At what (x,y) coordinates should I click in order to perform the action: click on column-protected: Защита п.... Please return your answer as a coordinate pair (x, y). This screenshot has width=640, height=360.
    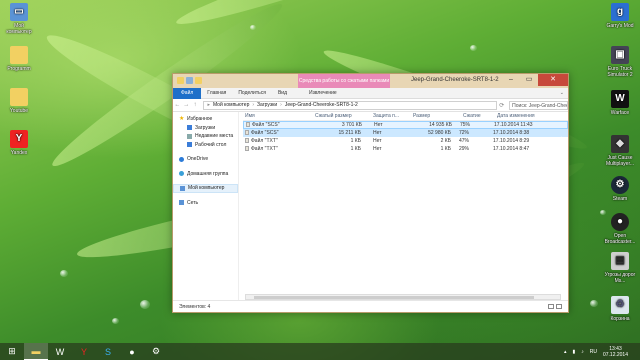
    Looking at the image, I should click on (393, 116).